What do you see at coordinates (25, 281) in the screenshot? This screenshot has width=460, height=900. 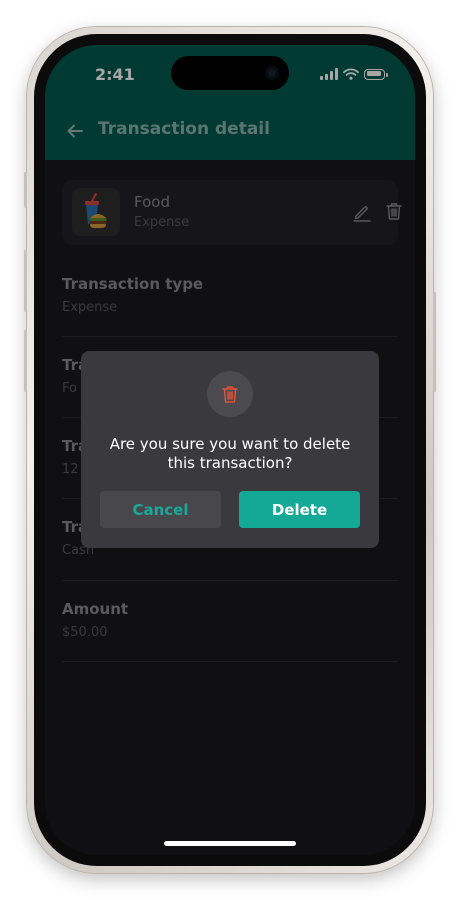 I see `volume-up-button` at bounding box center [25, 281].